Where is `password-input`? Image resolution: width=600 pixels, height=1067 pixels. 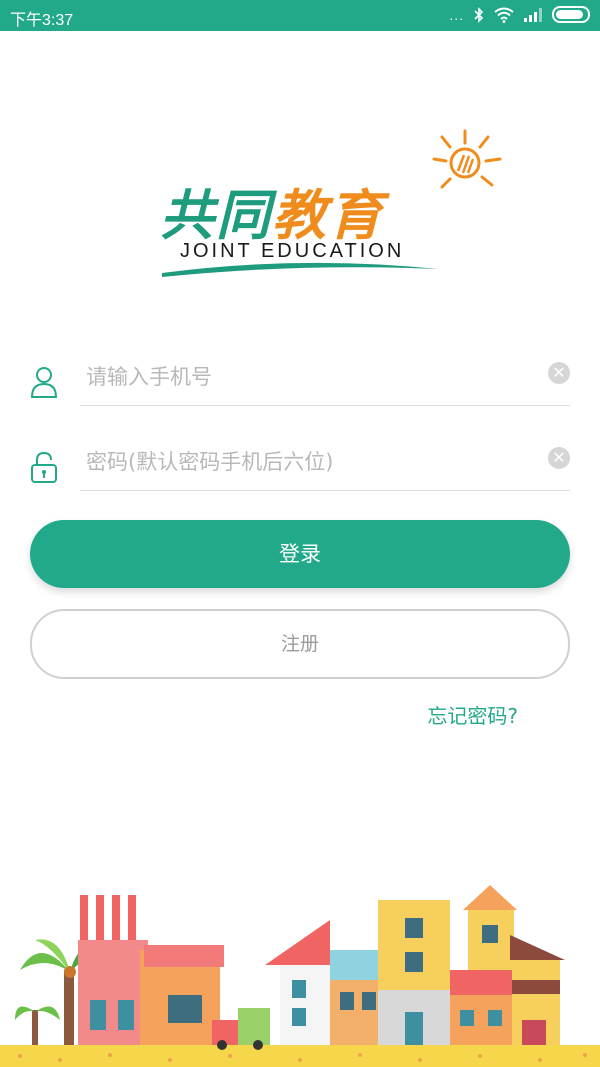 password-input is located at coordinates (325, 462).